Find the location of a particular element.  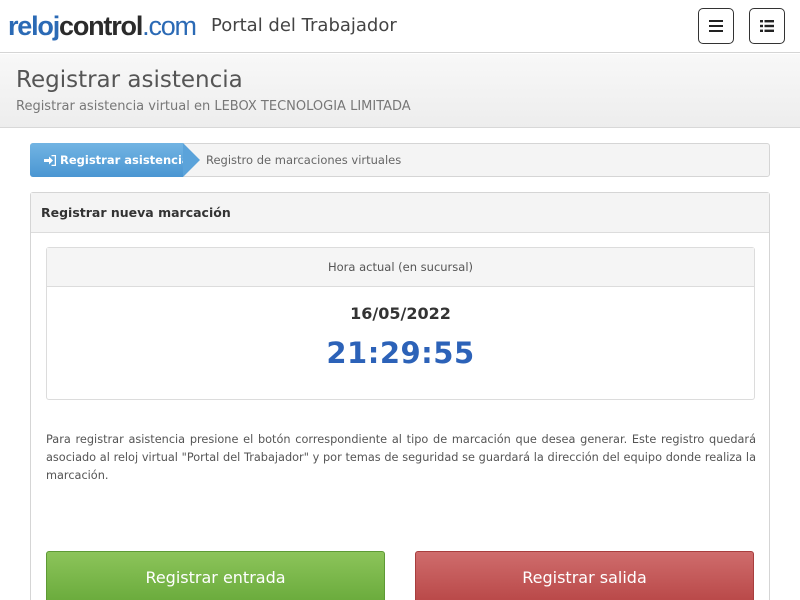

sign-in-icon is located at coordinates (50, 160).